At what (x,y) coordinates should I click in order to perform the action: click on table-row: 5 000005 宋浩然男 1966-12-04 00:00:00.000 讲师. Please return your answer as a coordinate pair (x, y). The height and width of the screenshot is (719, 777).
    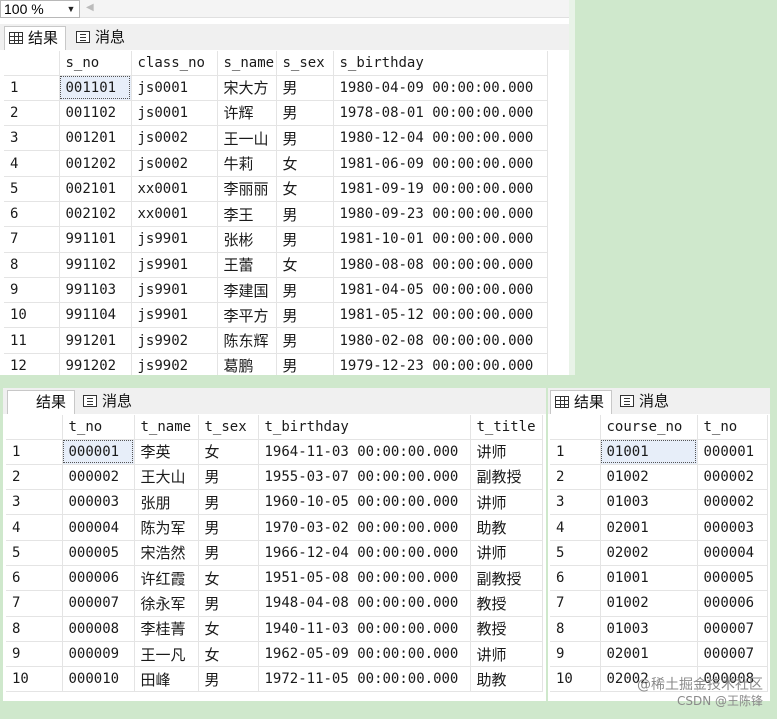
    Looking at the image, I should click on (274, 553).